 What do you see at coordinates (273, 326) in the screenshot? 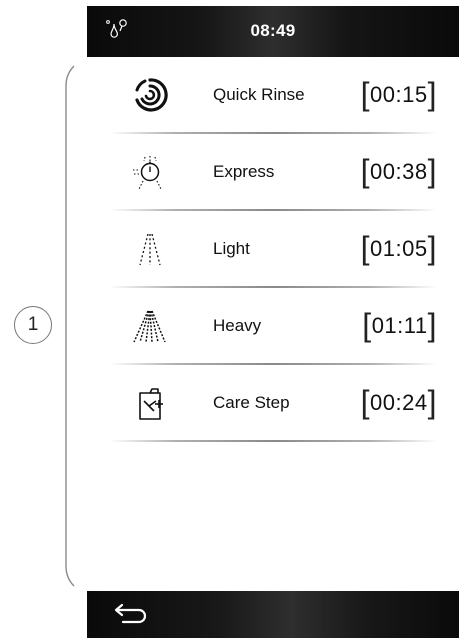
I see `program-row-heavy: Heavy [01:11]` at bounding box center [273, 326].